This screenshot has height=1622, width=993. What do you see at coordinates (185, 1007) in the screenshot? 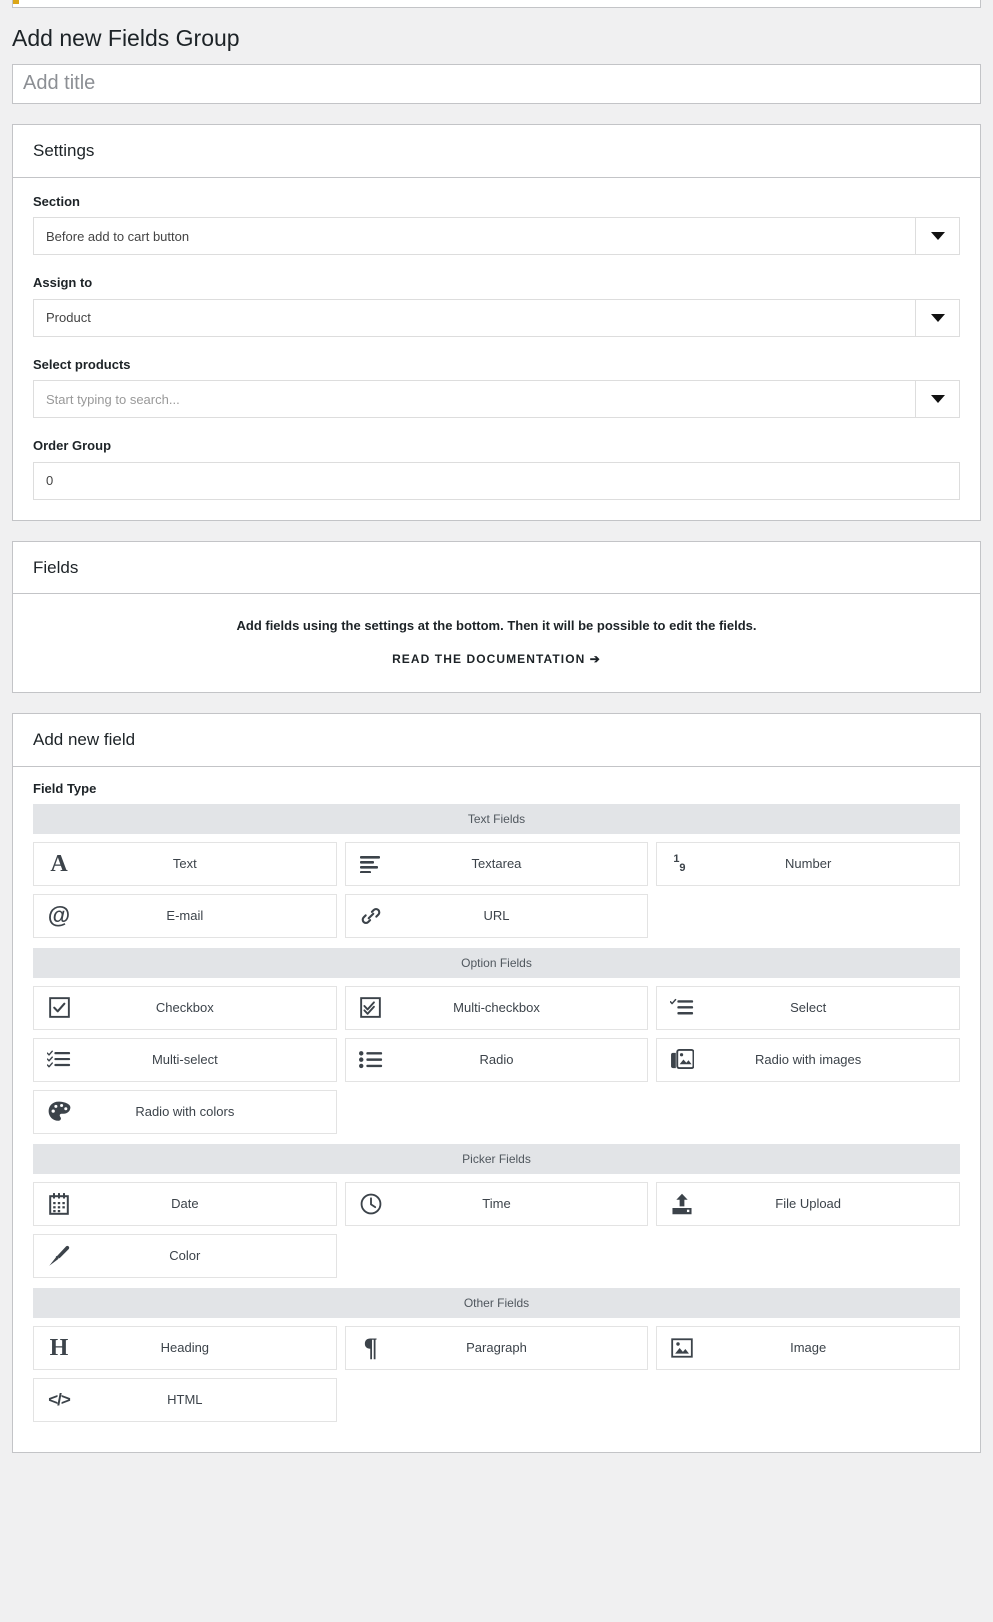
I see `field-type-checkbox: Checkbox` at bounding box center [185, 1007].